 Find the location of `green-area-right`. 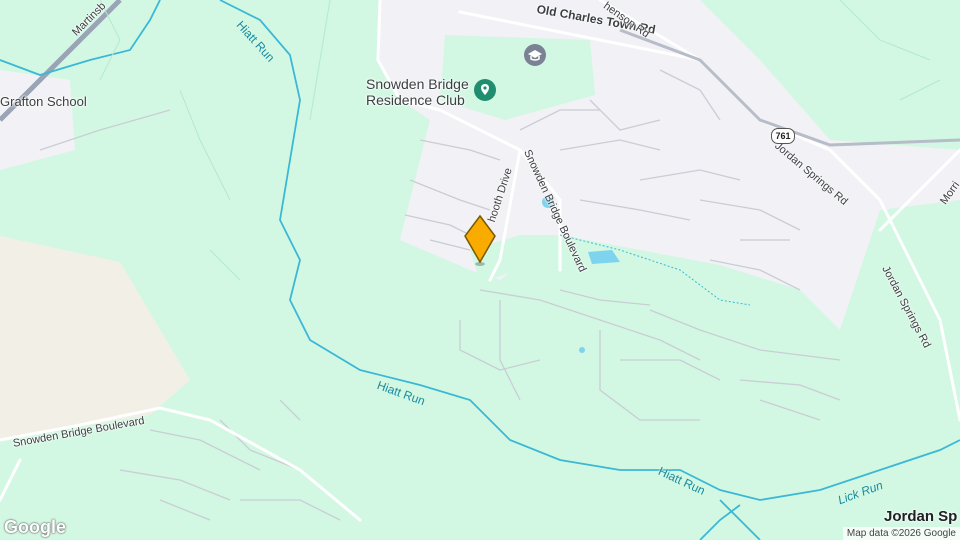

green-area-right is located at coordinates (875, 70).